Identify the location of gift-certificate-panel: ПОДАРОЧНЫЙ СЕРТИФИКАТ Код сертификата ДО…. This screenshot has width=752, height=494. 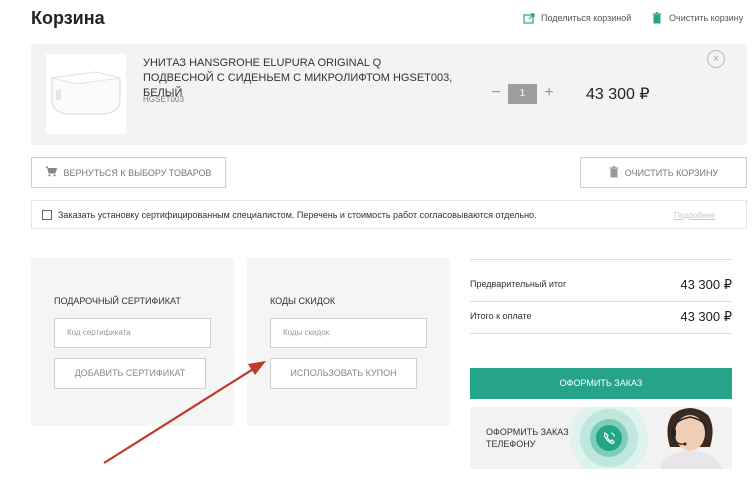
(132, 342).